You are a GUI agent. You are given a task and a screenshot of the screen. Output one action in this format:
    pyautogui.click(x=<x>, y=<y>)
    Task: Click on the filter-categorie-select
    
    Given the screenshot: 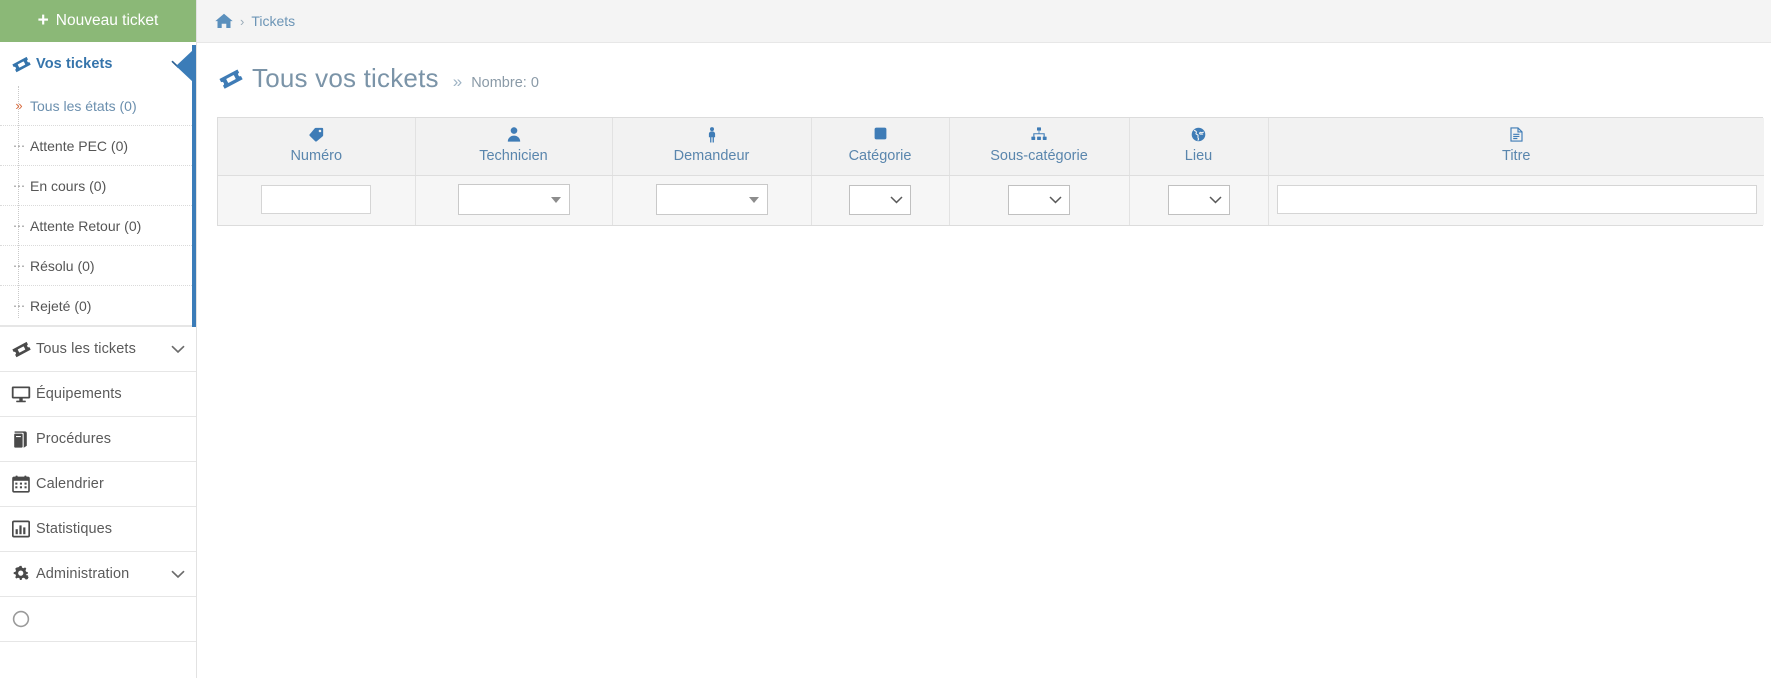 What is the action you would take?
    pyautogui.click(x=880, y=199)
    